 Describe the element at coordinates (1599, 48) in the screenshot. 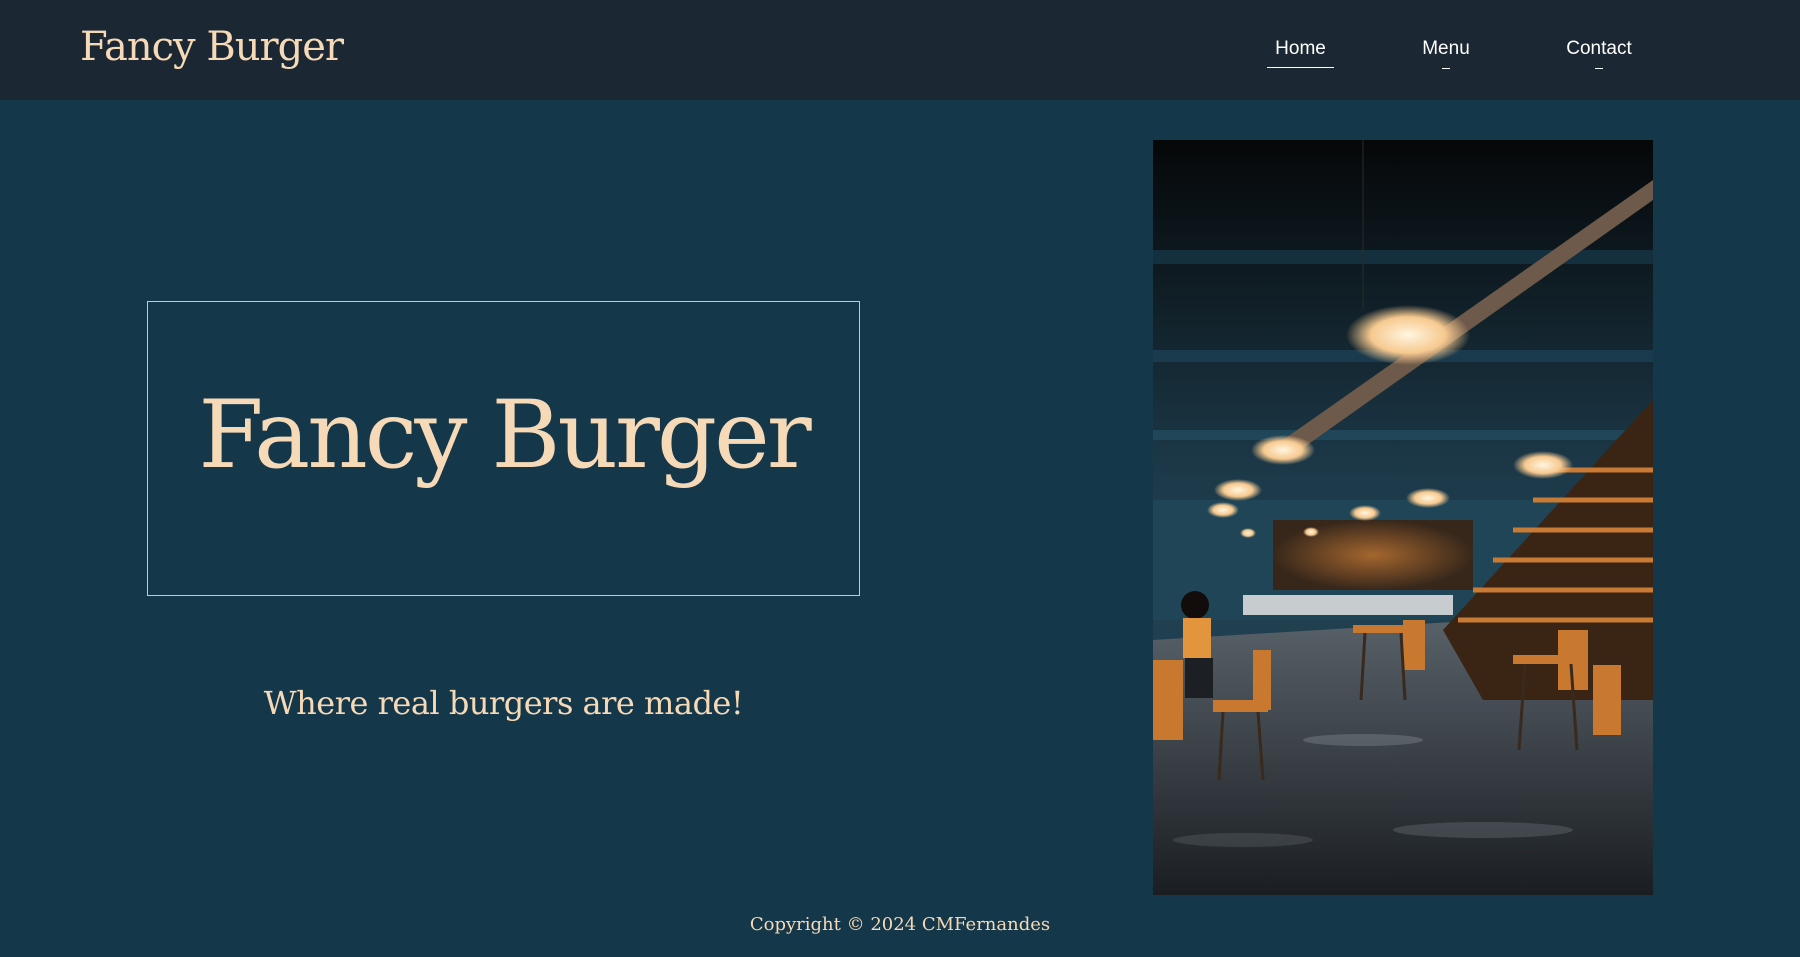

I see `nav-link-contact-label: Contact` at that location.